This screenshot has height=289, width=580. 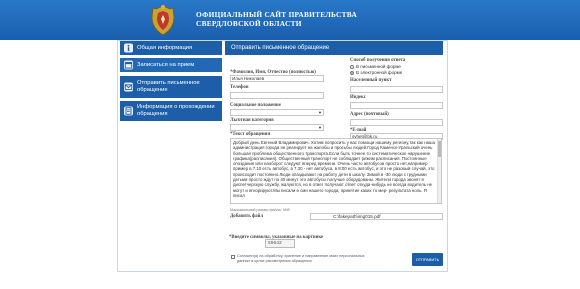 What do you see at coordinates (379, 72) in the screenshot?
I see `delivery-email-label: В электронной форме` at bounding box center [379, 72].